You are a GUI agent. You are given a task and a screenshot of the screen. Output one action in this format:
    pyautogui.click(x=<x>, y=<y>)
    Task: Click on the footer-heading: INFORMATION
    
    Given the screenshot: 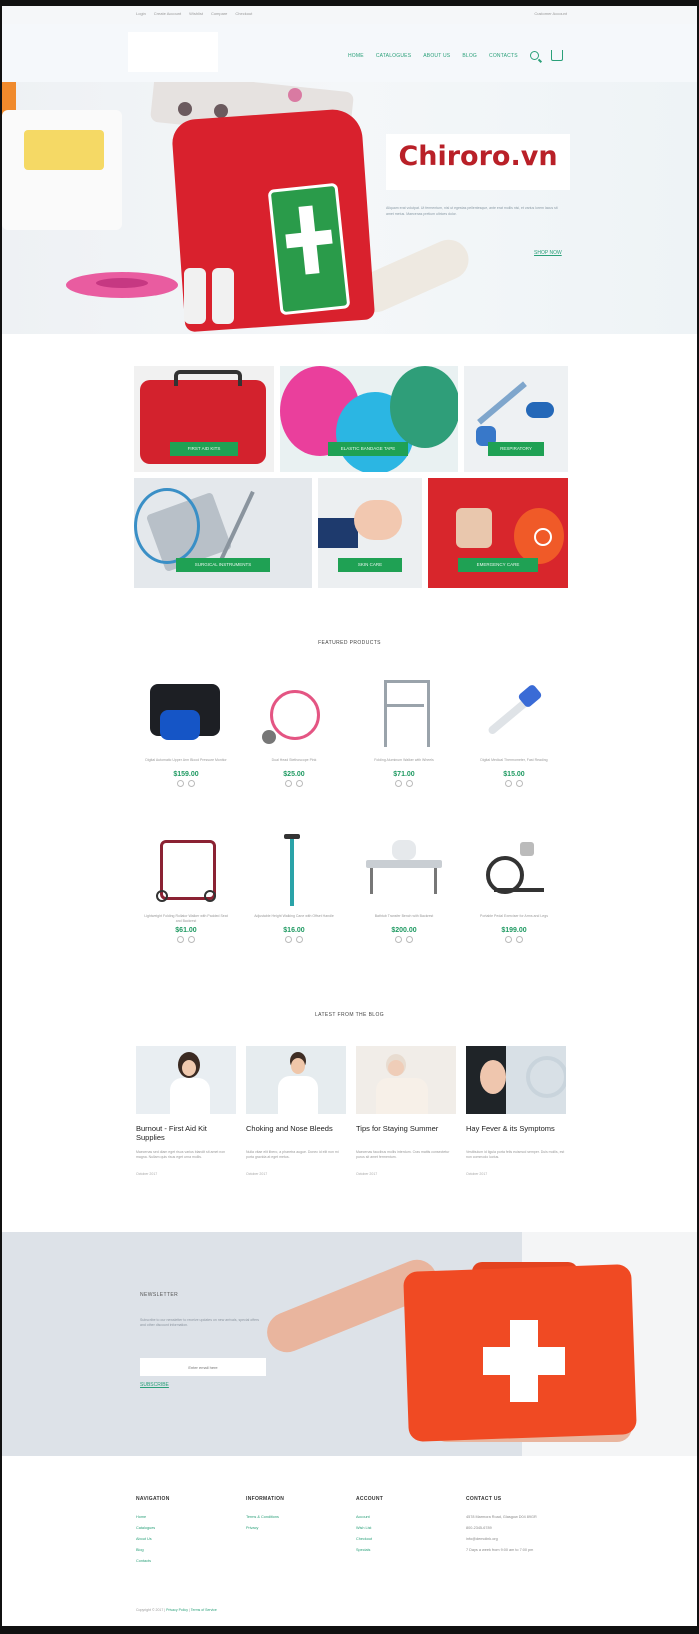 What is the action you would take?
    pyautogui.click(x=265, y=1499)
    